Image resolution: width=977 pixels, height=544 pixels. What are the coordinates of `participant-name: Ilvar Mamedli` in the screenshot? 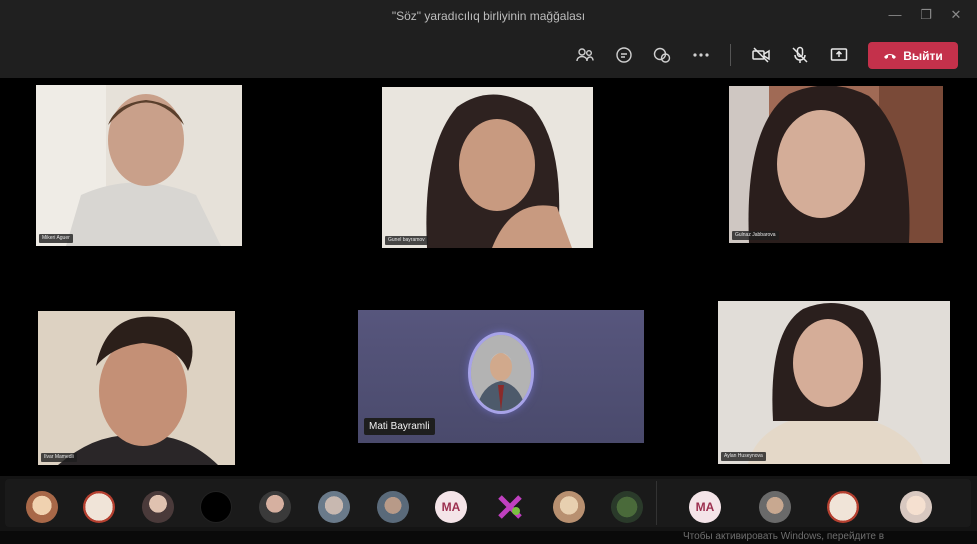 It's located at (59, 457).